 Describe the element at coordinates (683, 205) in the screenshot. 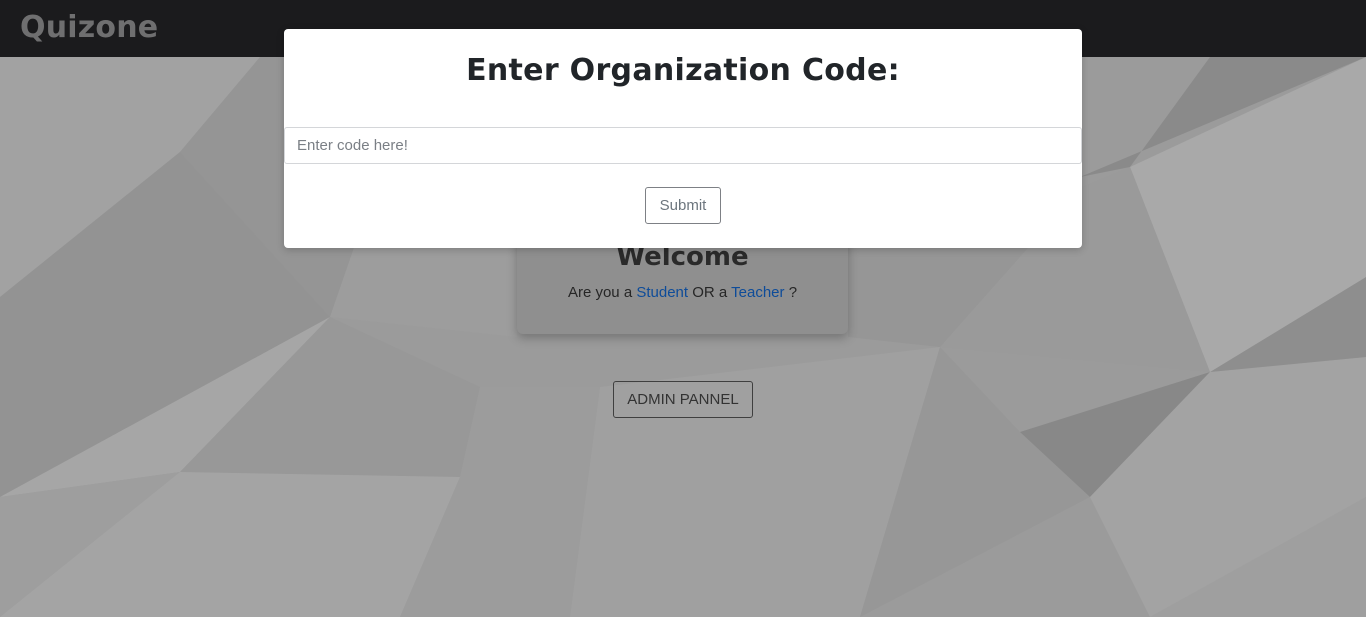

I see `submit-button: Submit` at that location.